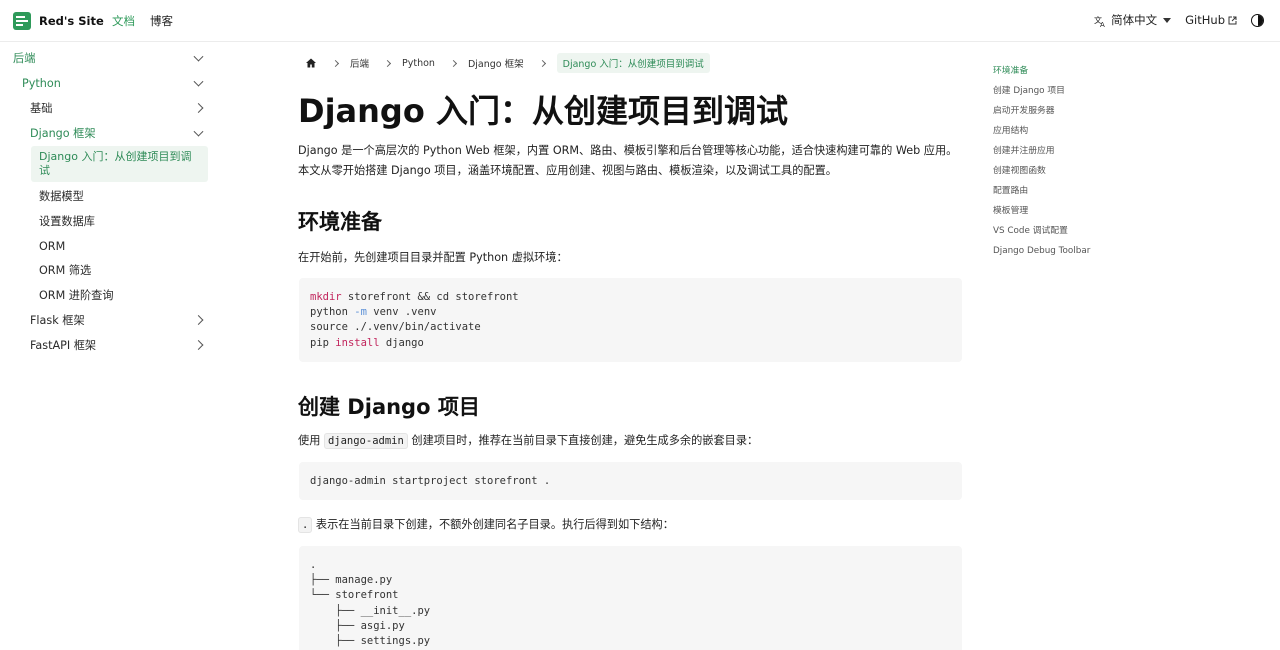 The height and width of the screenshot is (650, 1280). What do you see at coordinates (65, 270) in the screenshot?
I see `sidebar-item-label: ORM 筛选` at bounding box center [65, 270].